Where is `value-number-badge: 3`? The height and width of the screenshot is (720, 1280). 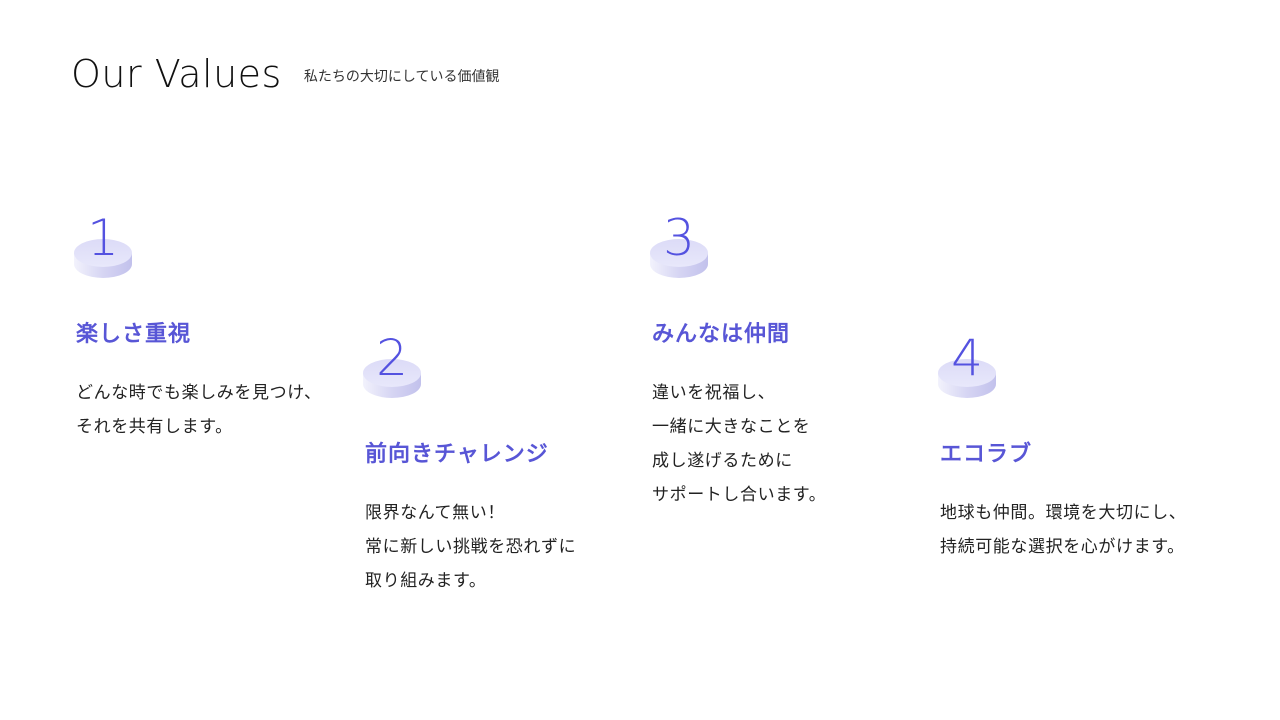 value-number-badge: 3 is located at coordinates (680, 250).